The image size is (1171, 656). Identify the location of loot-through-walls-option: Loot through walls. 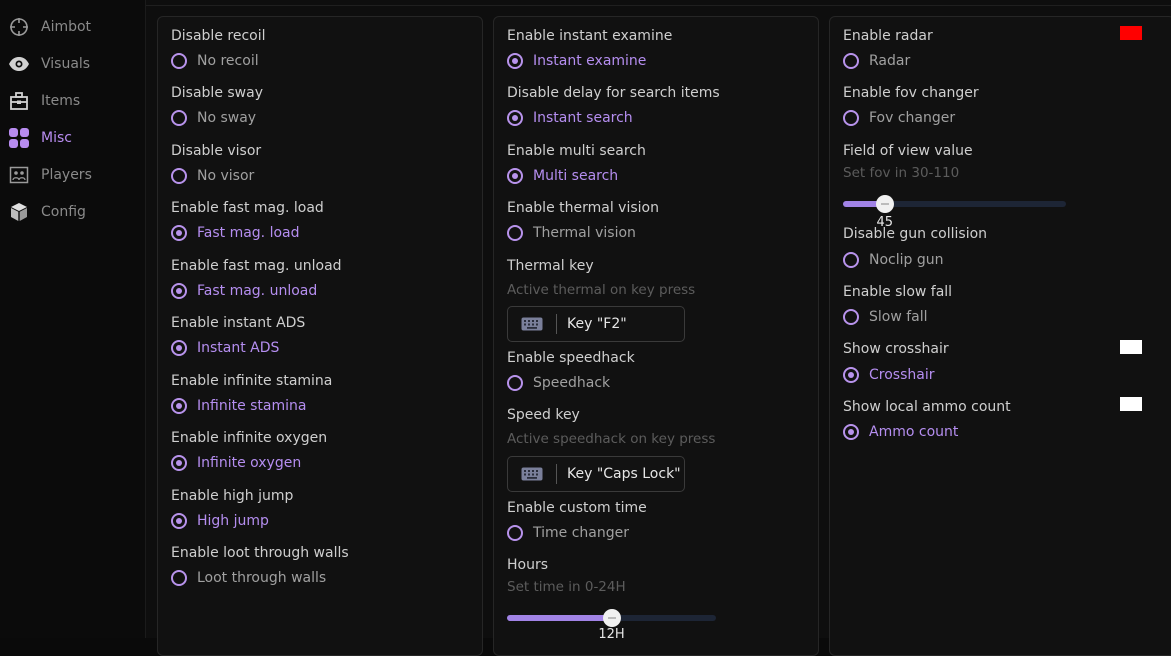
(248, 578).